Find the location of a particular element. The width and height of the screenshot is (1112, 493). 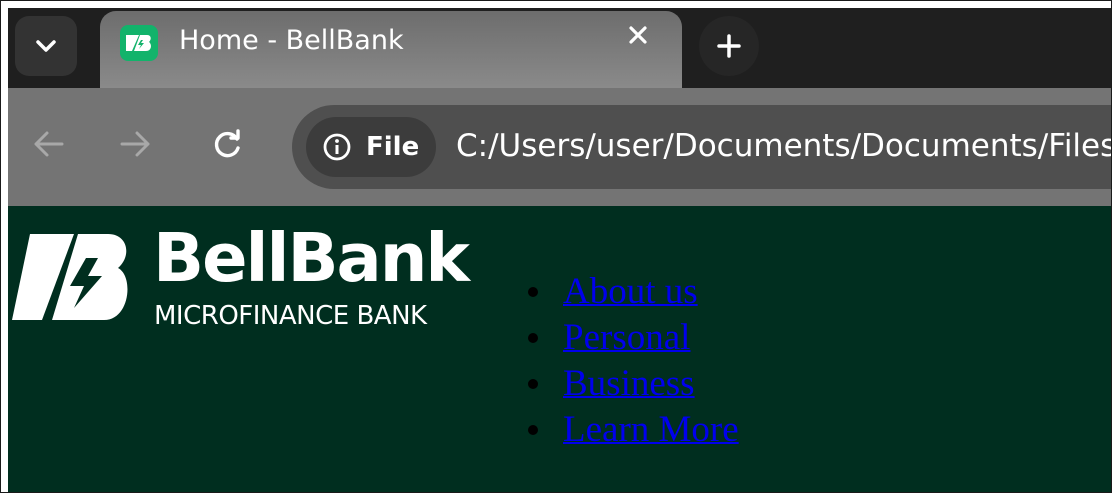

url-text: C:/Users/user/Documents/Documents/Files is located at coordinates (783, 146).